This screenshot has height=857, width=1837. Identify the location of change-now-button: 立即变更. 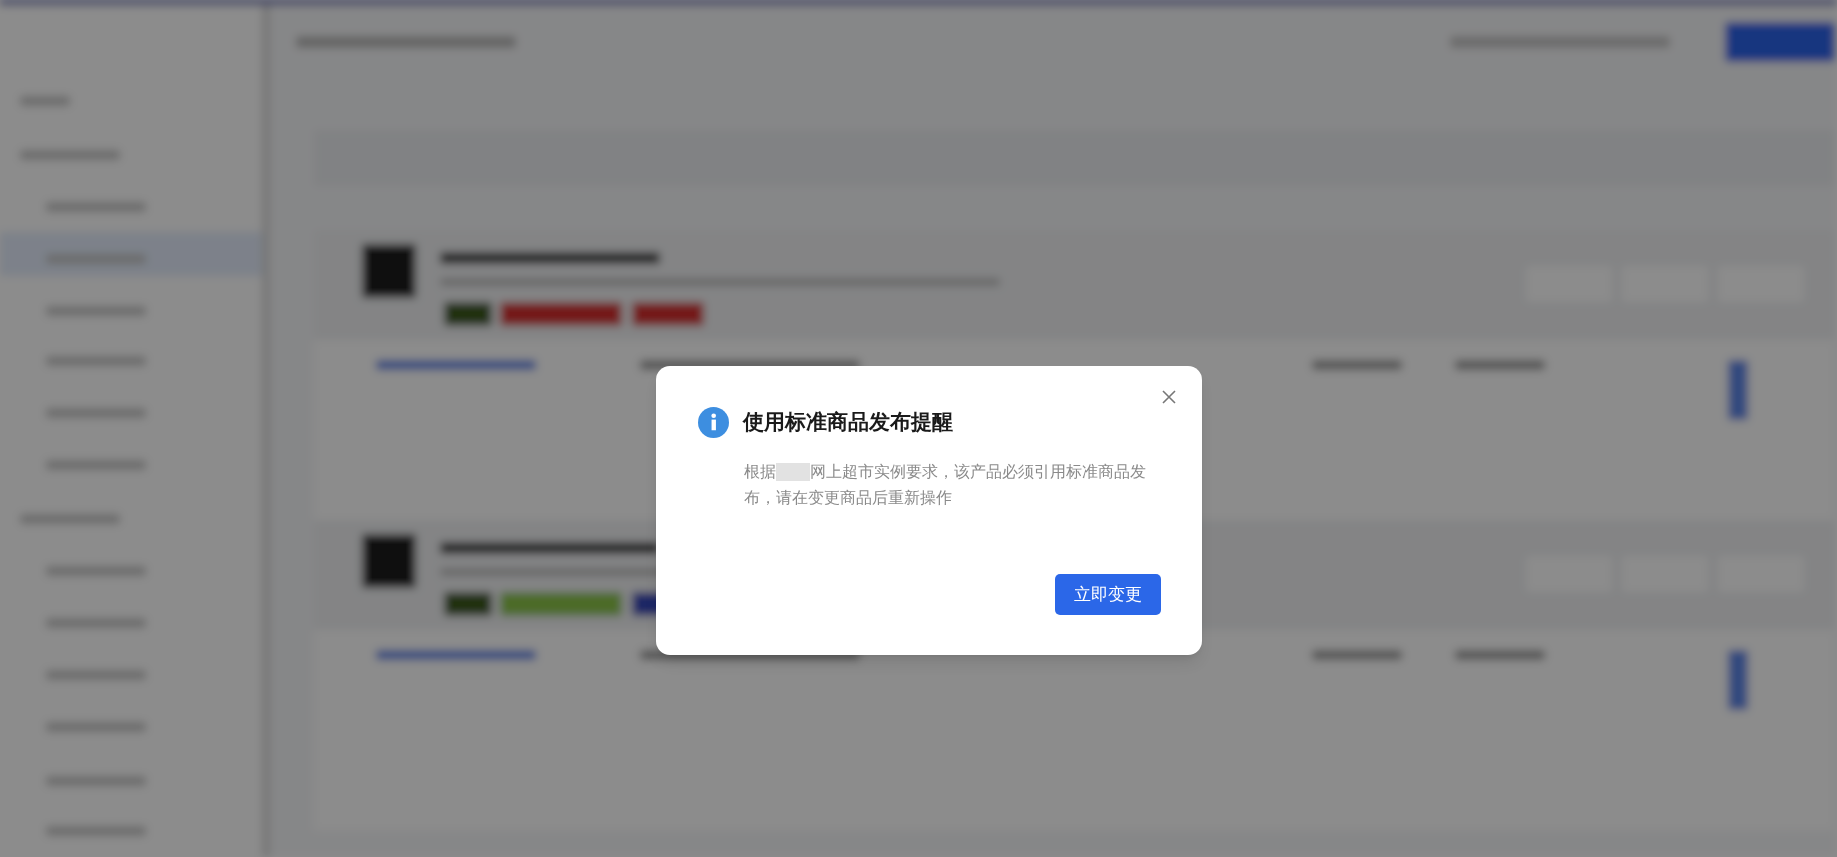
(1108, 594).